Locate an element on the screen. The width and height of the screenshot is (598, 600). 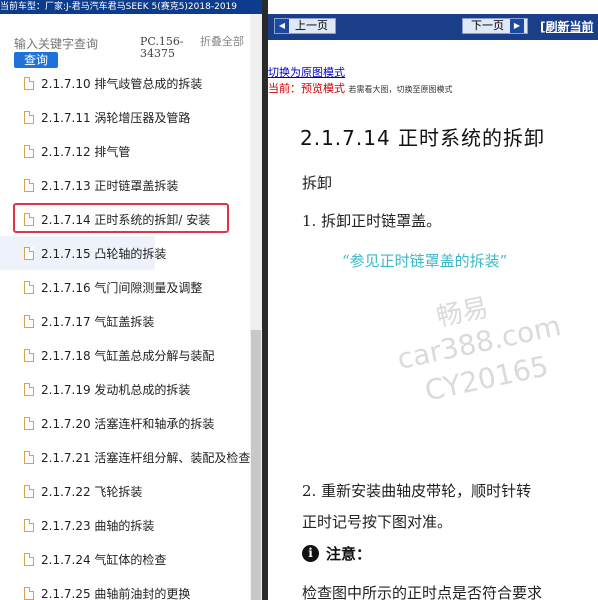
tree-item: 2.1.7.24 气缸体的检查 is located at coordinates (125, 559).